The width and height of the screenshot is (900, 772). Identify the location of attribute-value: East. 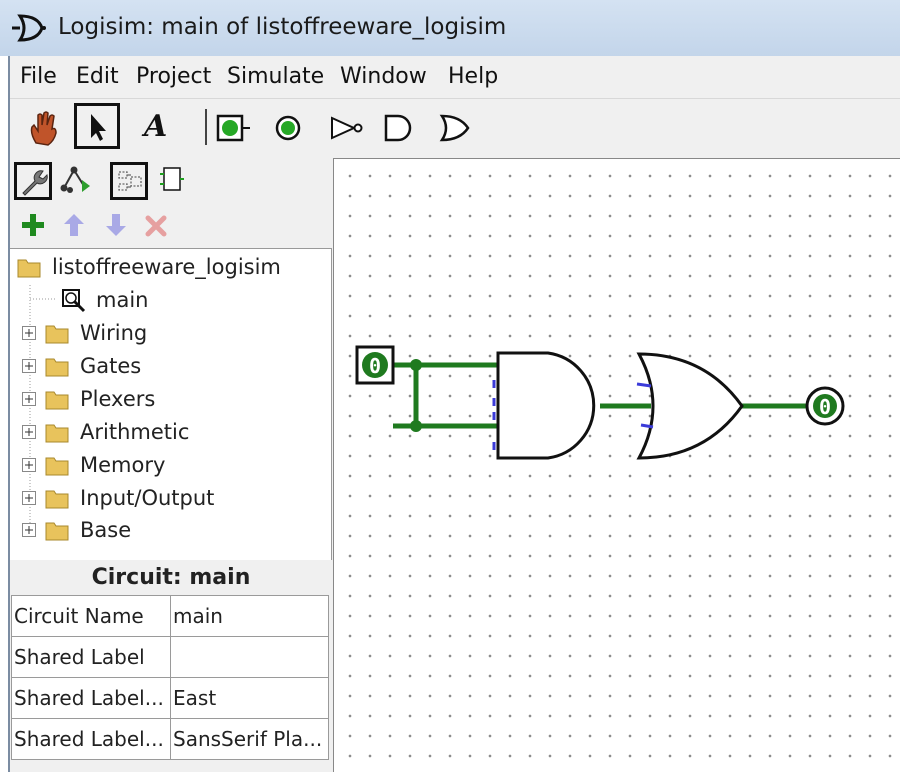
(249, 698).